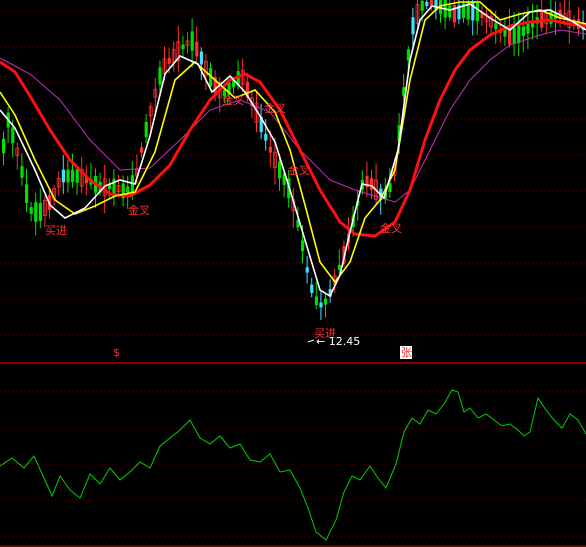  What do you see at coordinates (116, 352) in the screenshot?
I see `indicator-marker-0: $` at bounding box center [116, 352].